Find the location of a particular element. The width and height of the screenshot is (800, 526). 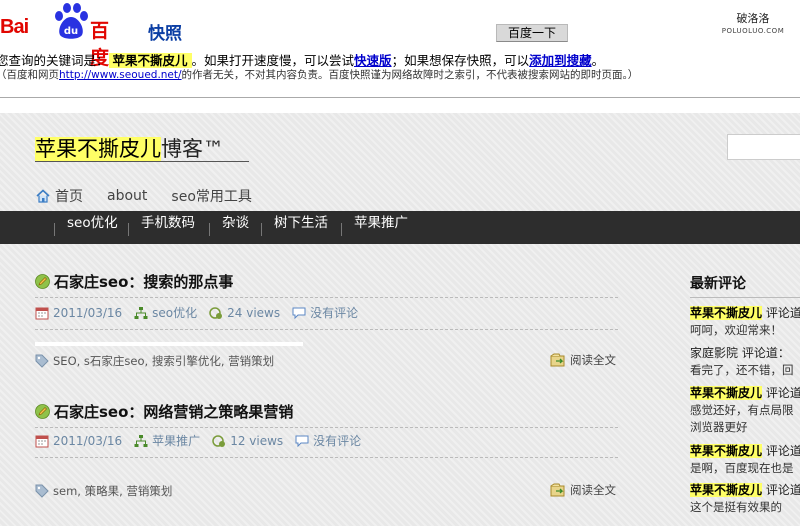

kuaizhao-label: 快照 is located at coordinates (165, 34).